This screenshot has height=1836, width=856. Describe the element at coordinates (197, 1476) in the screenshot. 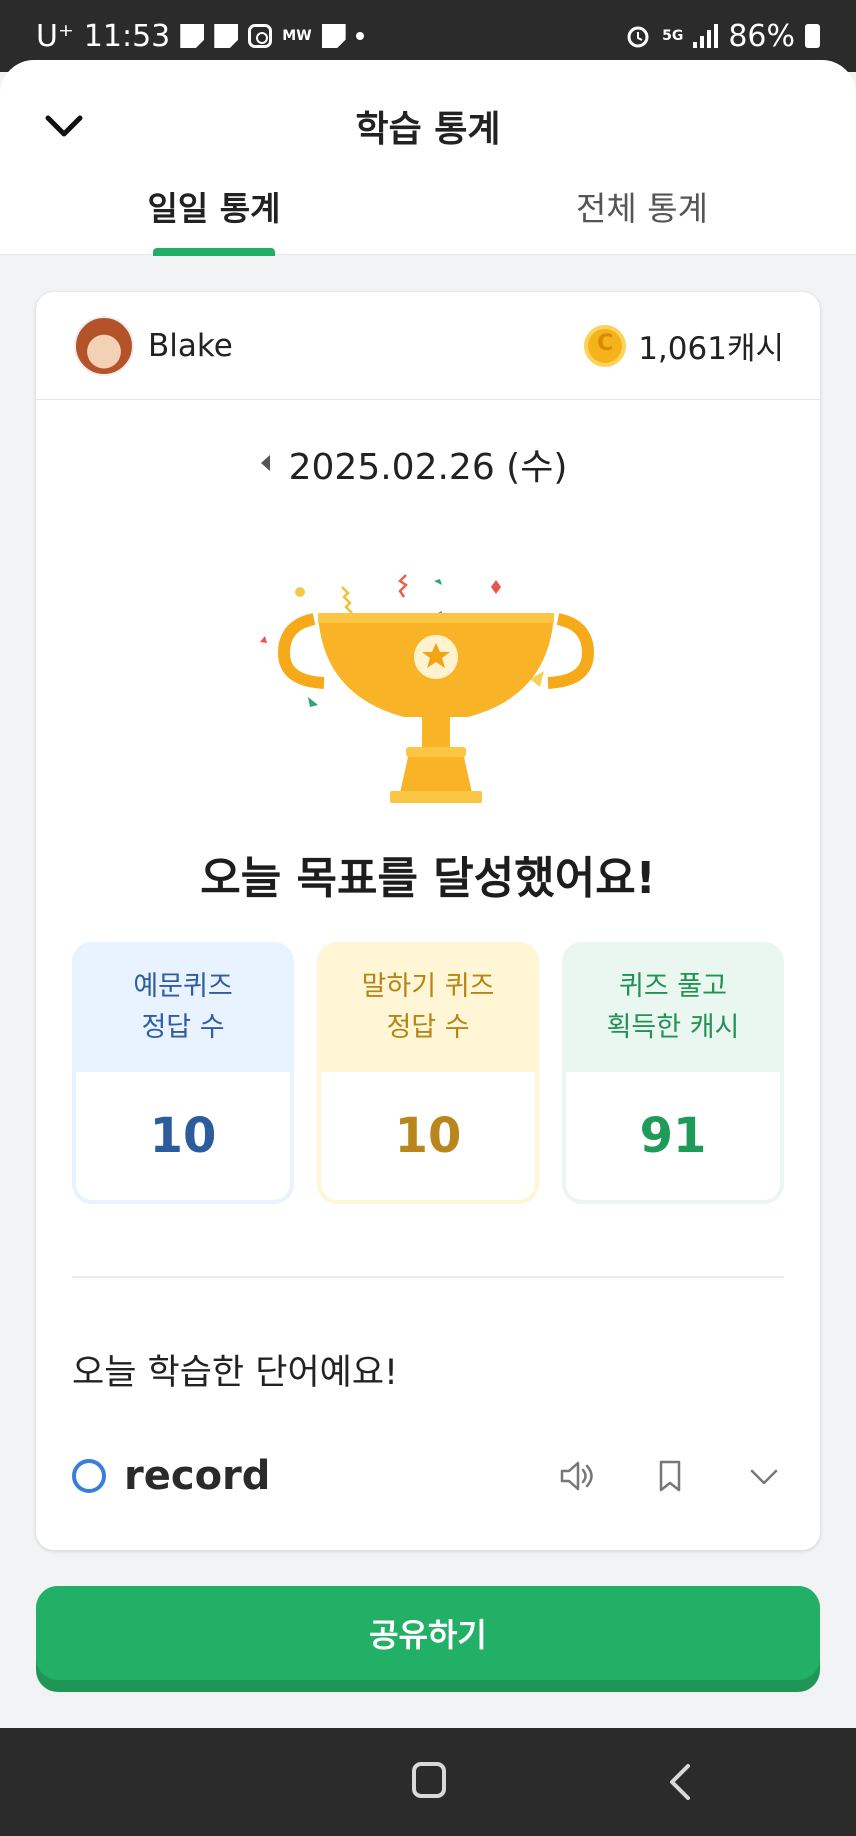

I see `word-text: record` at that location.